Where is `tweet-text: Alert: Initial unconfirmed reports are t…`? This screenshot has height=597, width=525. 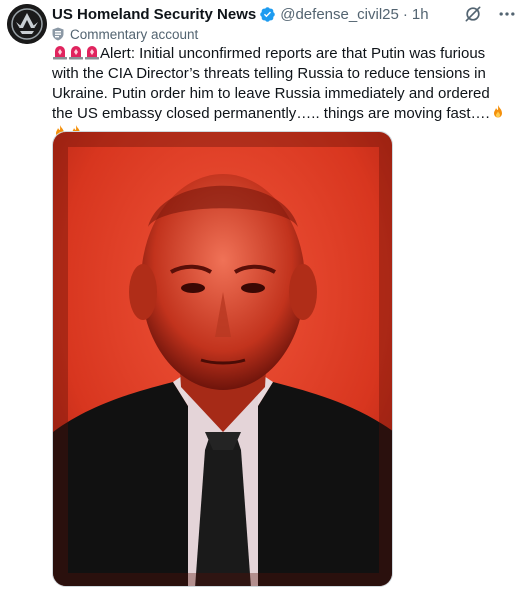 tweet-text: Alert: Initial unconfirmed reports are t… is located at coordinates (283, 94).